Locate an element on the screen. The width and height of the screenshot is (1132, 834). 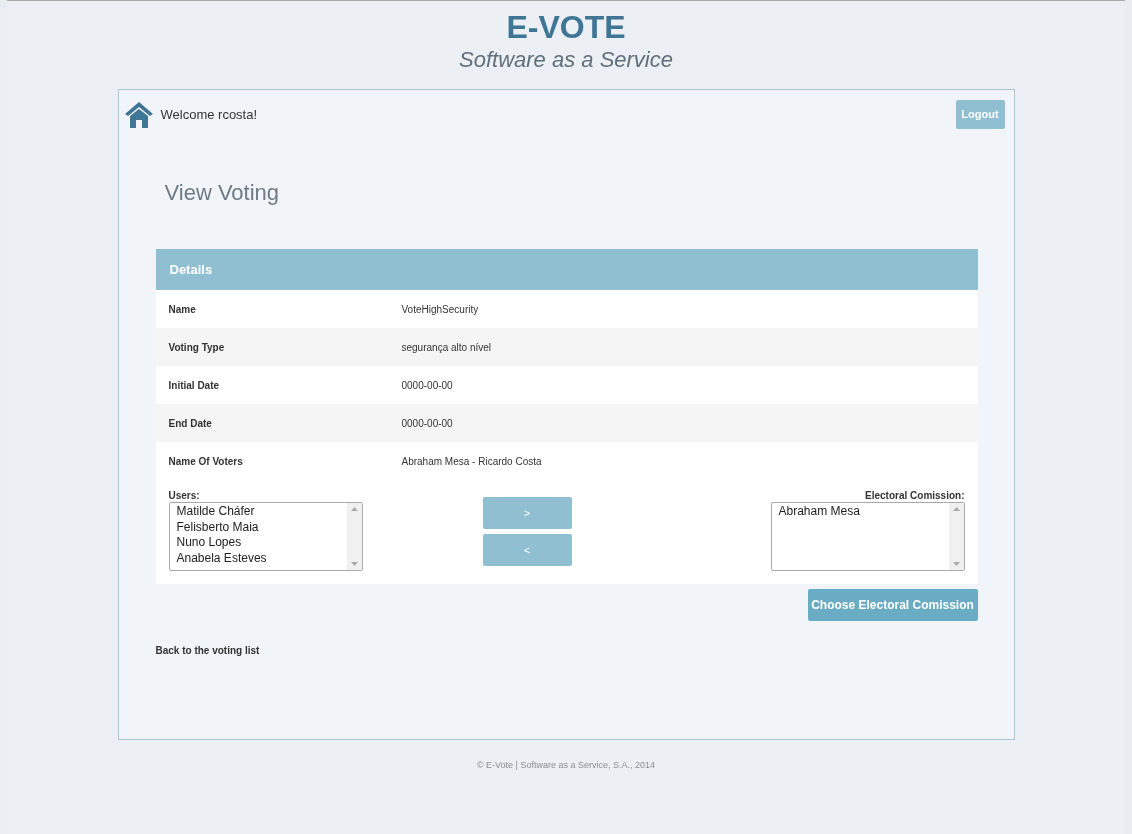
detail-label: Voting Type is located at coordinates (196, 347).